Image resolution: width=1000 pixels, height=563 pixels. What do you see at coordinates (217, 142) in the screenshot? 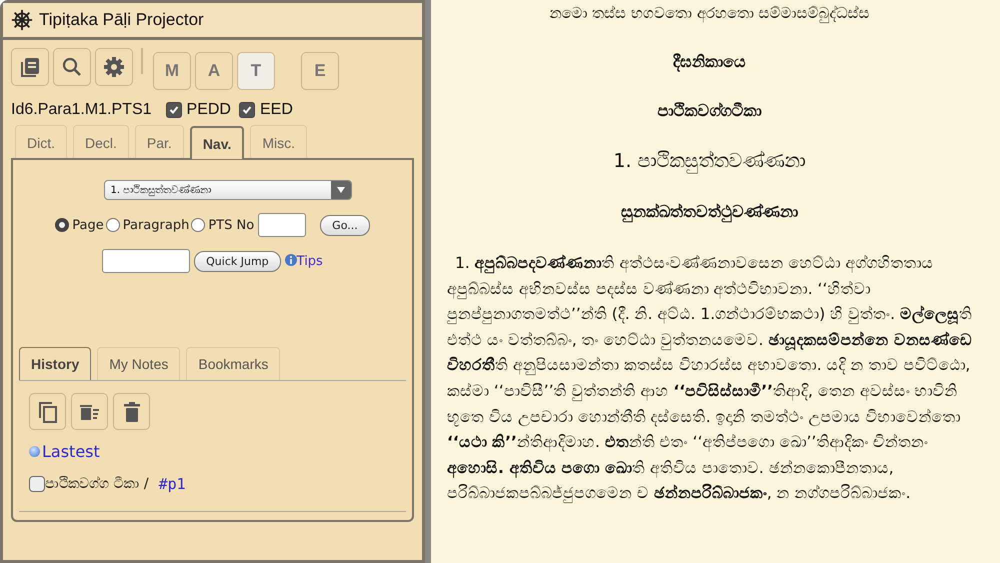
I see `tab: Nav.` at bounding box center [217, 142].